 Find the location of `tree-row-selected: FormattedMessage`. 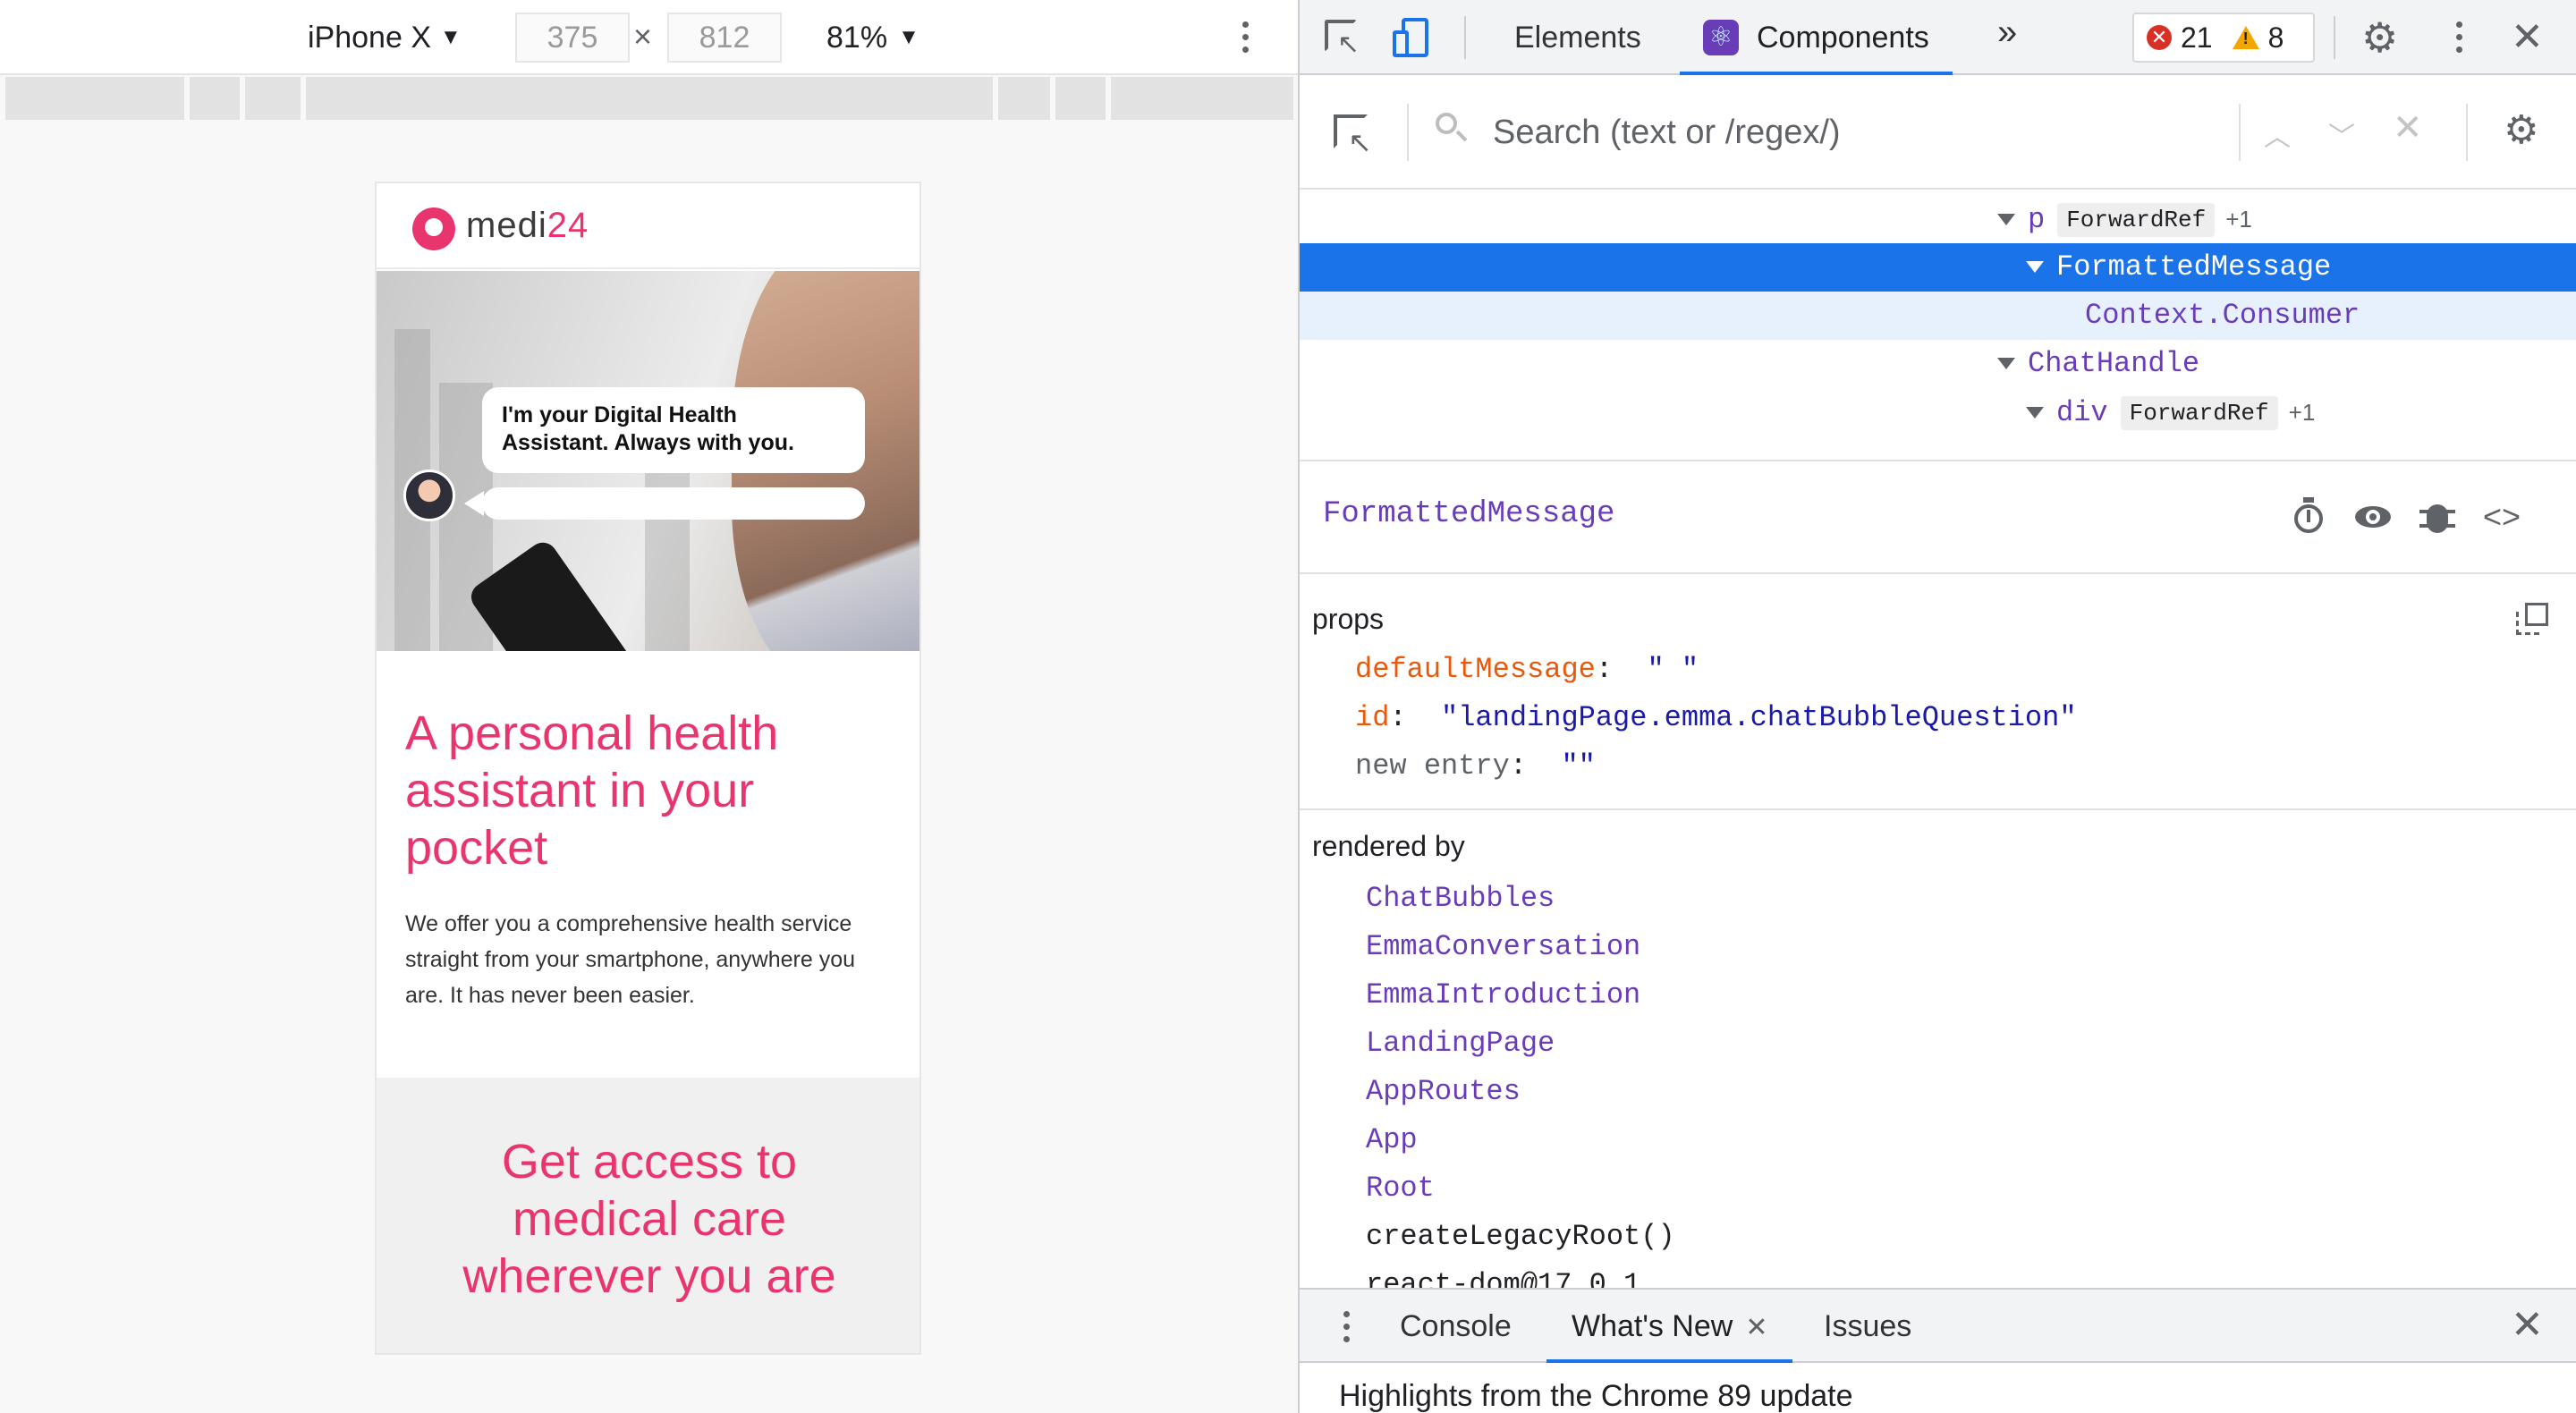

tree-row-selected: FormattedMessage is located at coordinates (1938, 267).